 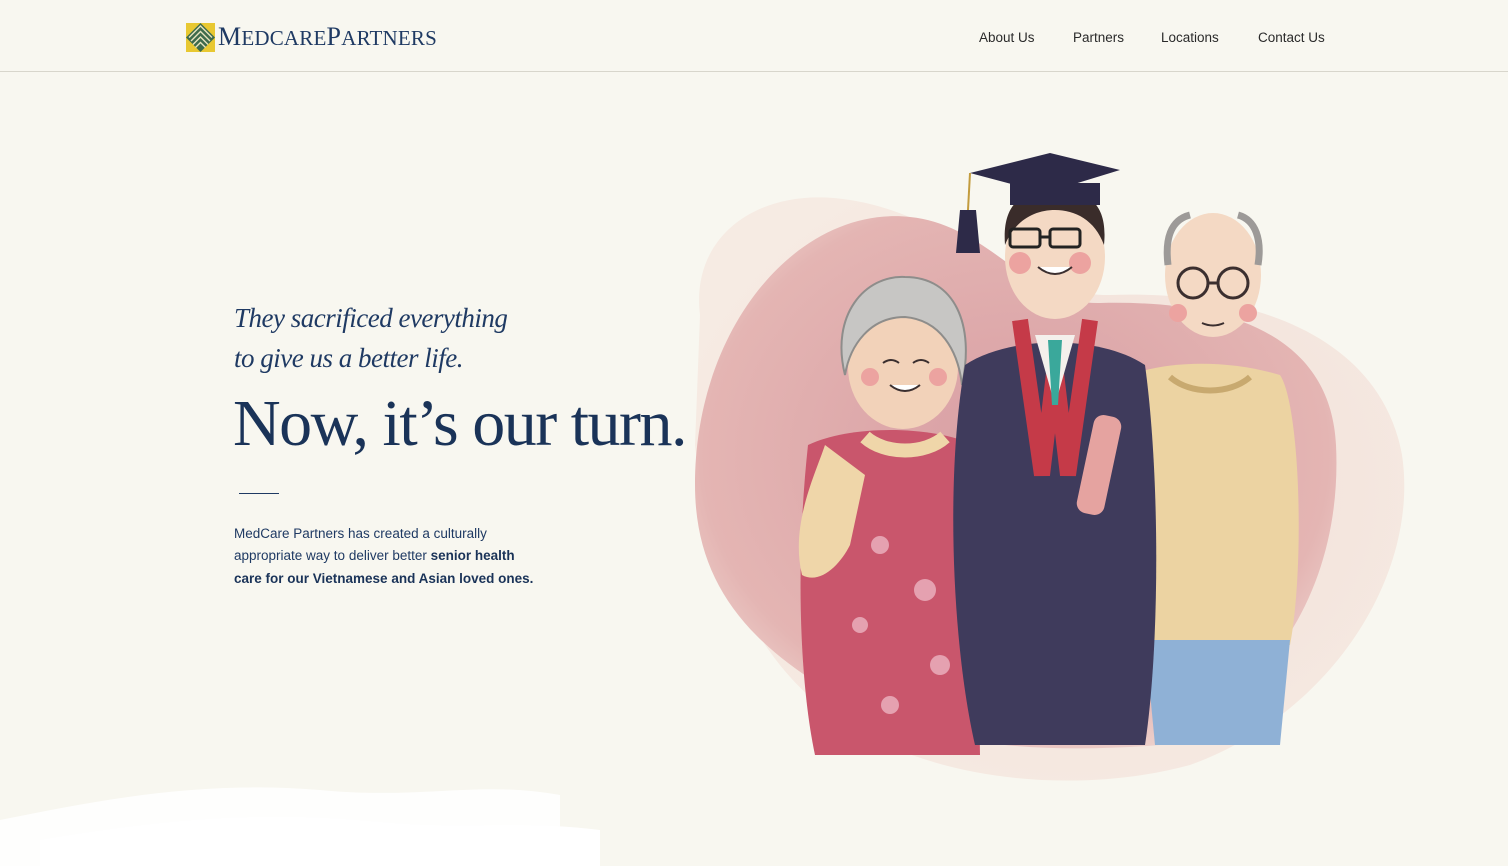 What do you see at coordinates (389, 38) in the screenshot?
I see `brand-part2: ARTNERS` at bounding box center [389, 38].